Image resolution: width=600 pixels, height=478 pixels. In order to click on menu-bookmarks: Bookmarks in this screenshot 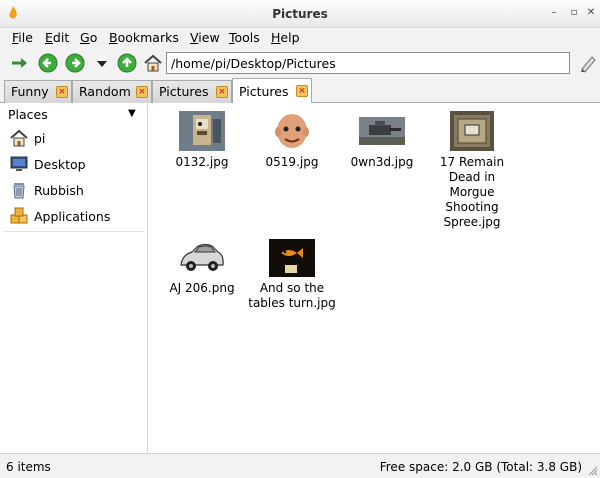, I will do `click(144, 37)`.